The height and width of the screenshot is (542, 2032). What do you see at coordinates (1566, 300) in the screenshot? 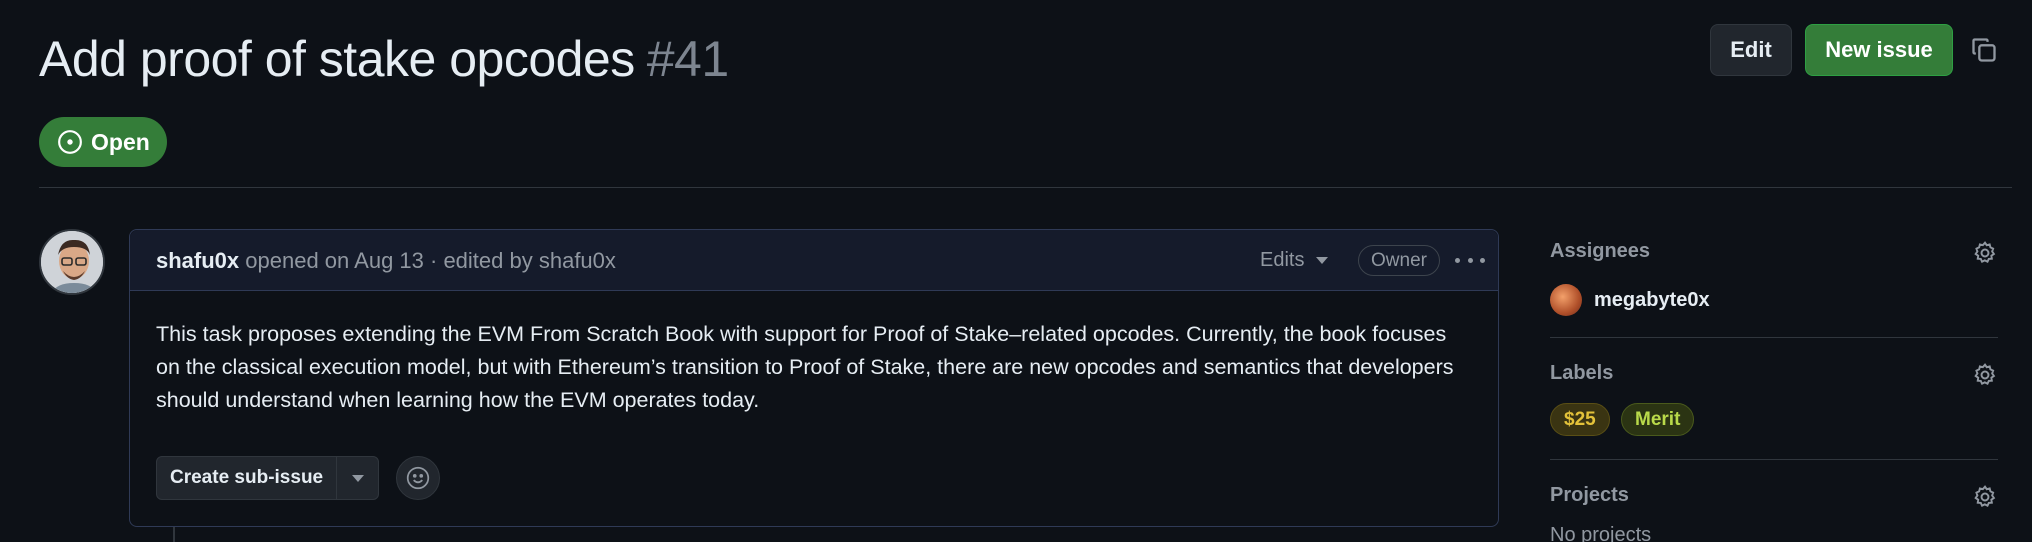
I see `assignee-avatar` at bounding box center [1566, 300].